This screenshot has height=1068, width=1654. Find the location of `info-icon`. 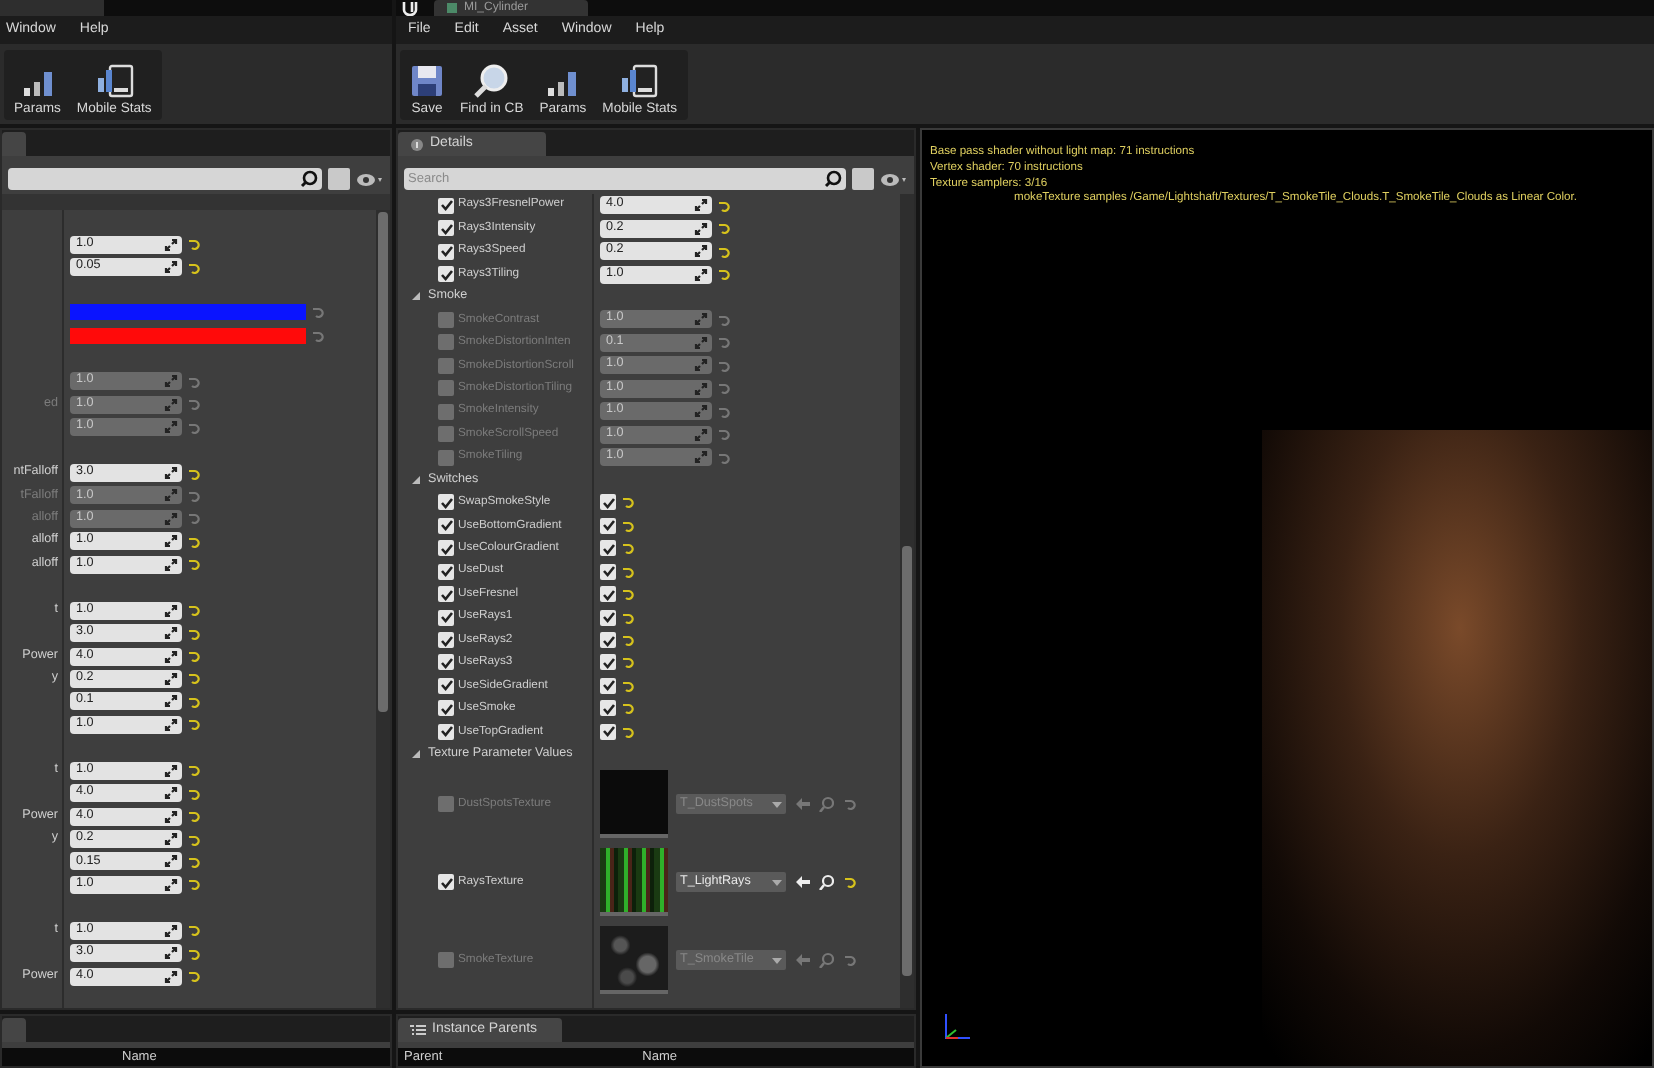

info-icon is located at coordinates (417, 144).